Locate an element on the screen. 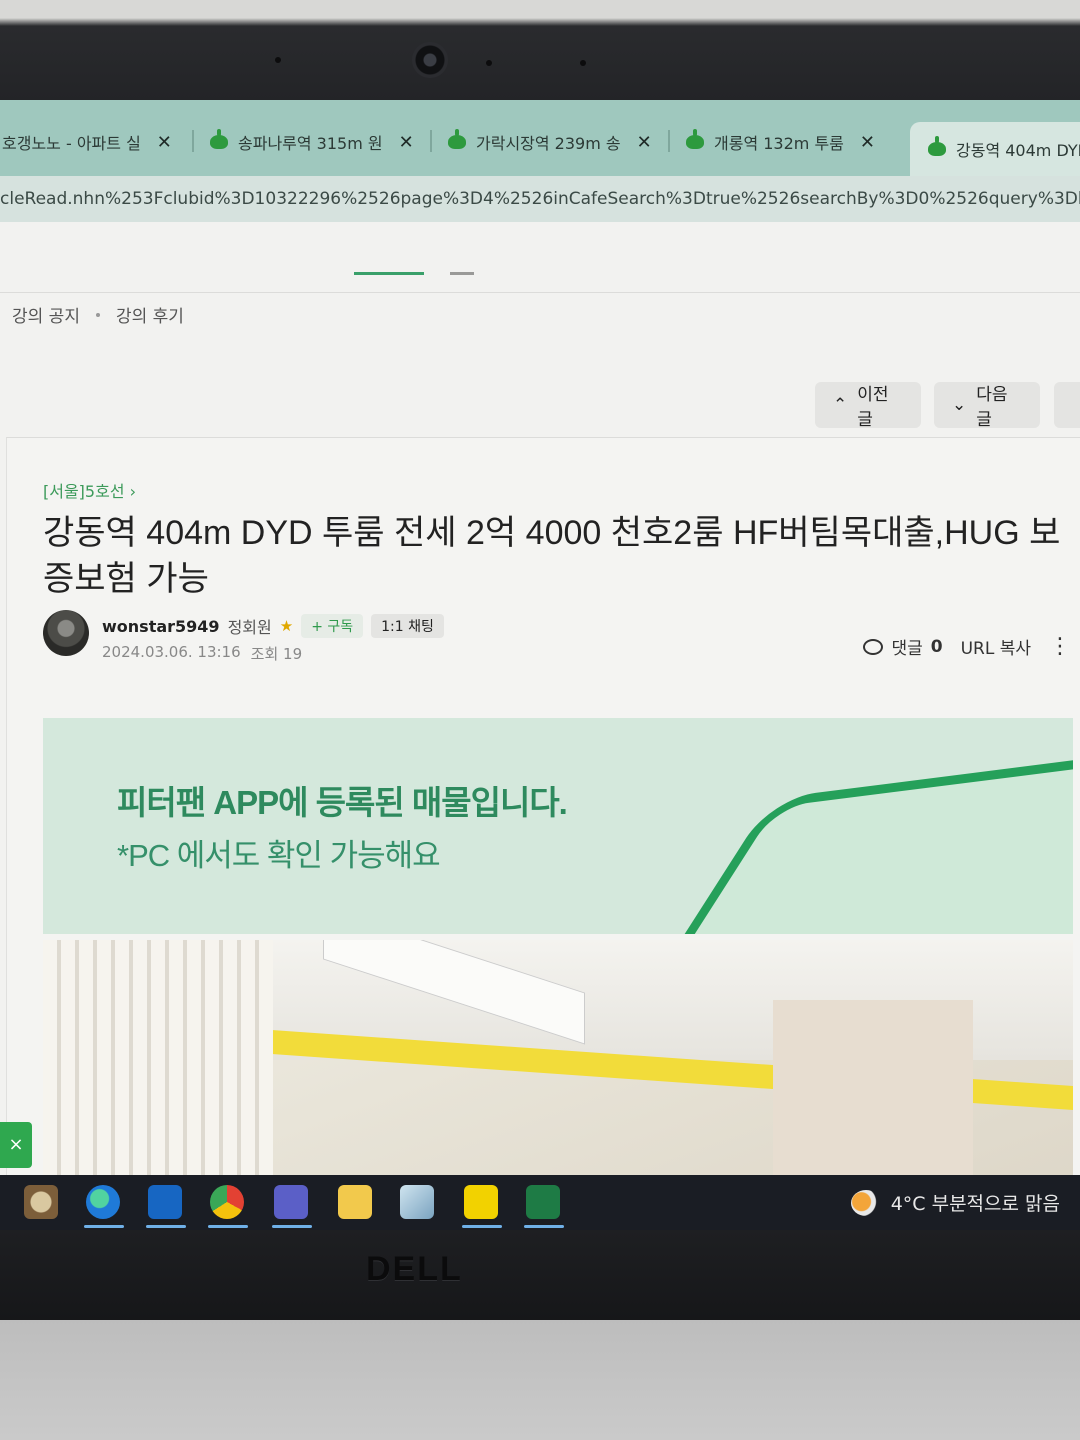 The image size is (1080, 1440). list-button is located at coordinates (1067, 405).